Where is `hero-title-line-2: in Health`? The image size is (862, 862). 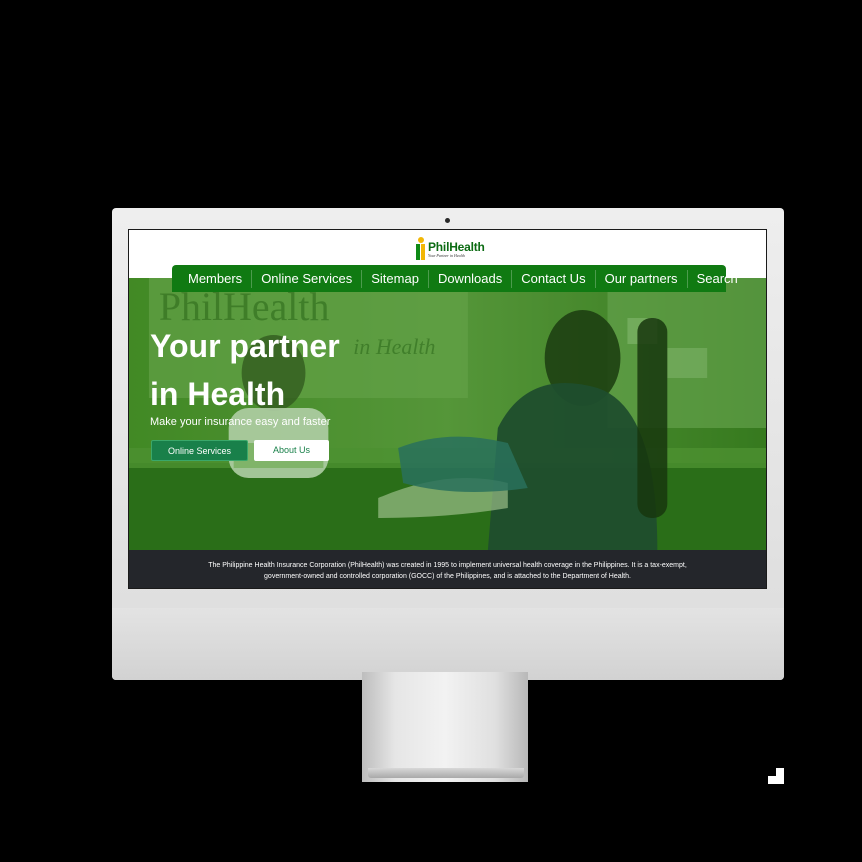
hero-title-line-2: in Health is located at coordinates (218, 394).